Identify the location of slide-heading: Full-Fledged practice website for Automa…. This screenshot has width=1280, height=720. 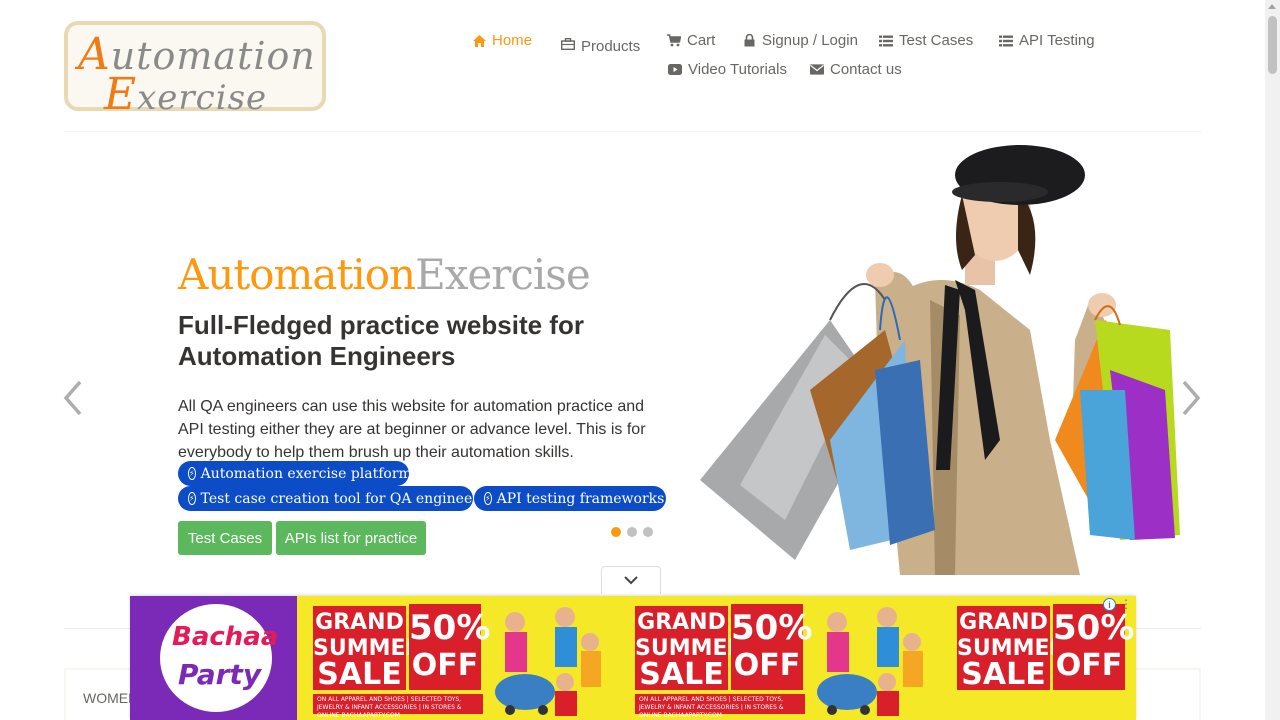
(381, 340).